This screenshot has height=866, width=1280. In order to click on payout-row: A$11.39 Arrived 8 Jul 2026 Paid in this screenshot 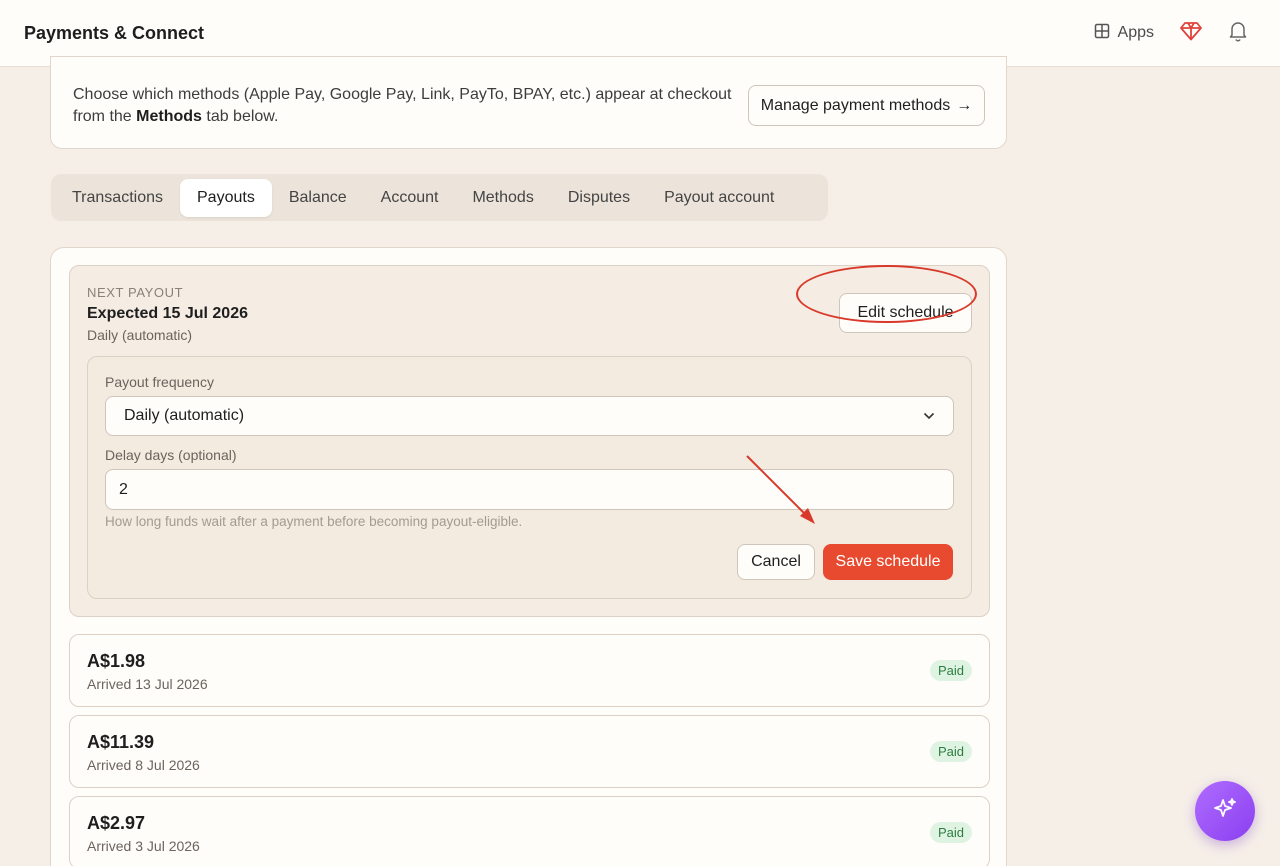, I will do `click(529, 751)`.